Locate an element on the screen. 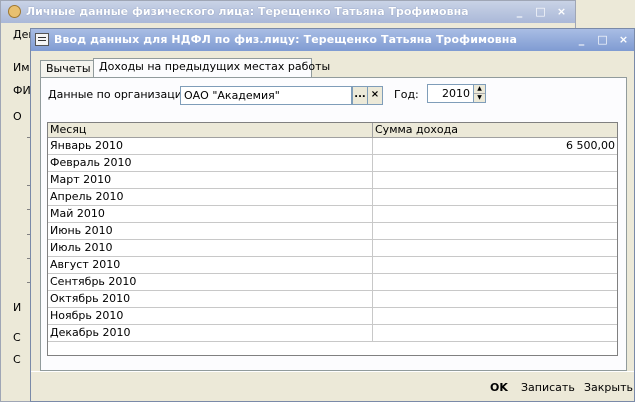  bg-tab-o: О is located at coordinates (17, 116).